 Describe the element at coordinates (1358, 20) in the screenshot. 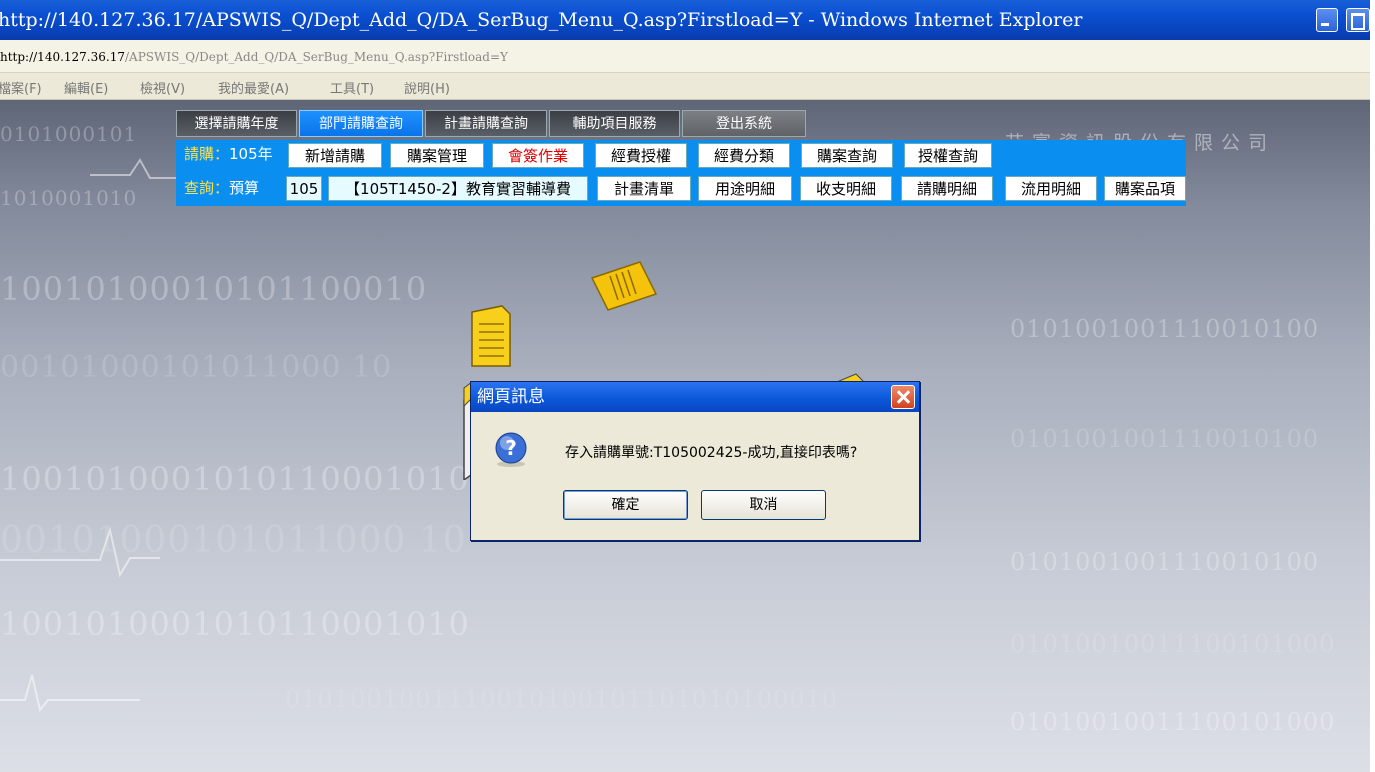

I see `maximize-button` at that location.